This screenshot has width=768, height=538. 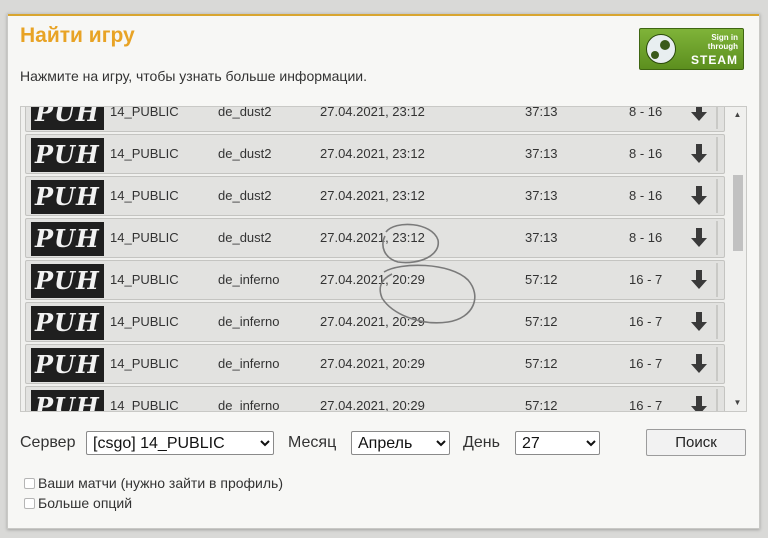 I want to click on steam-button-line2: through, so click(x=722, y=46).